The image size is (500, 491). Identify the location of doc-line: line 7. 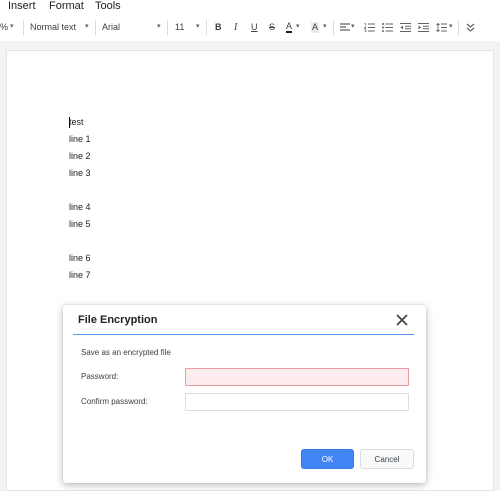
(80, 275).